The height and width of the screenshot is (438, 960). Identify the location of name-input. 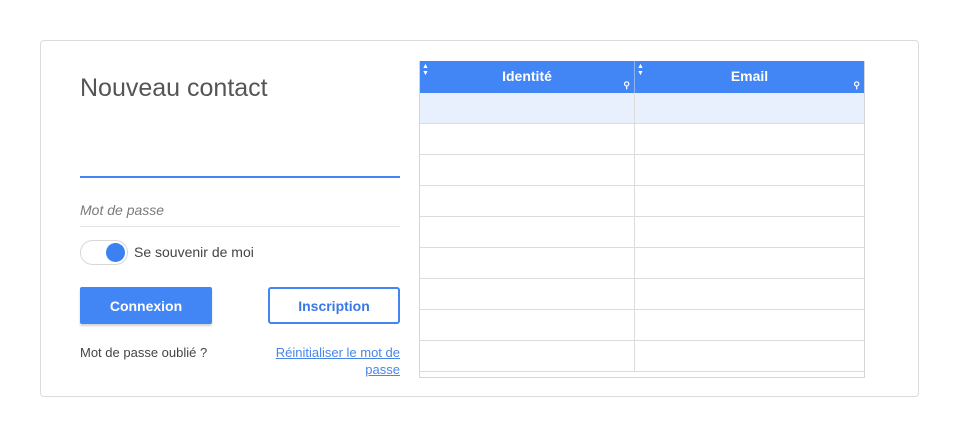
(240, 164).